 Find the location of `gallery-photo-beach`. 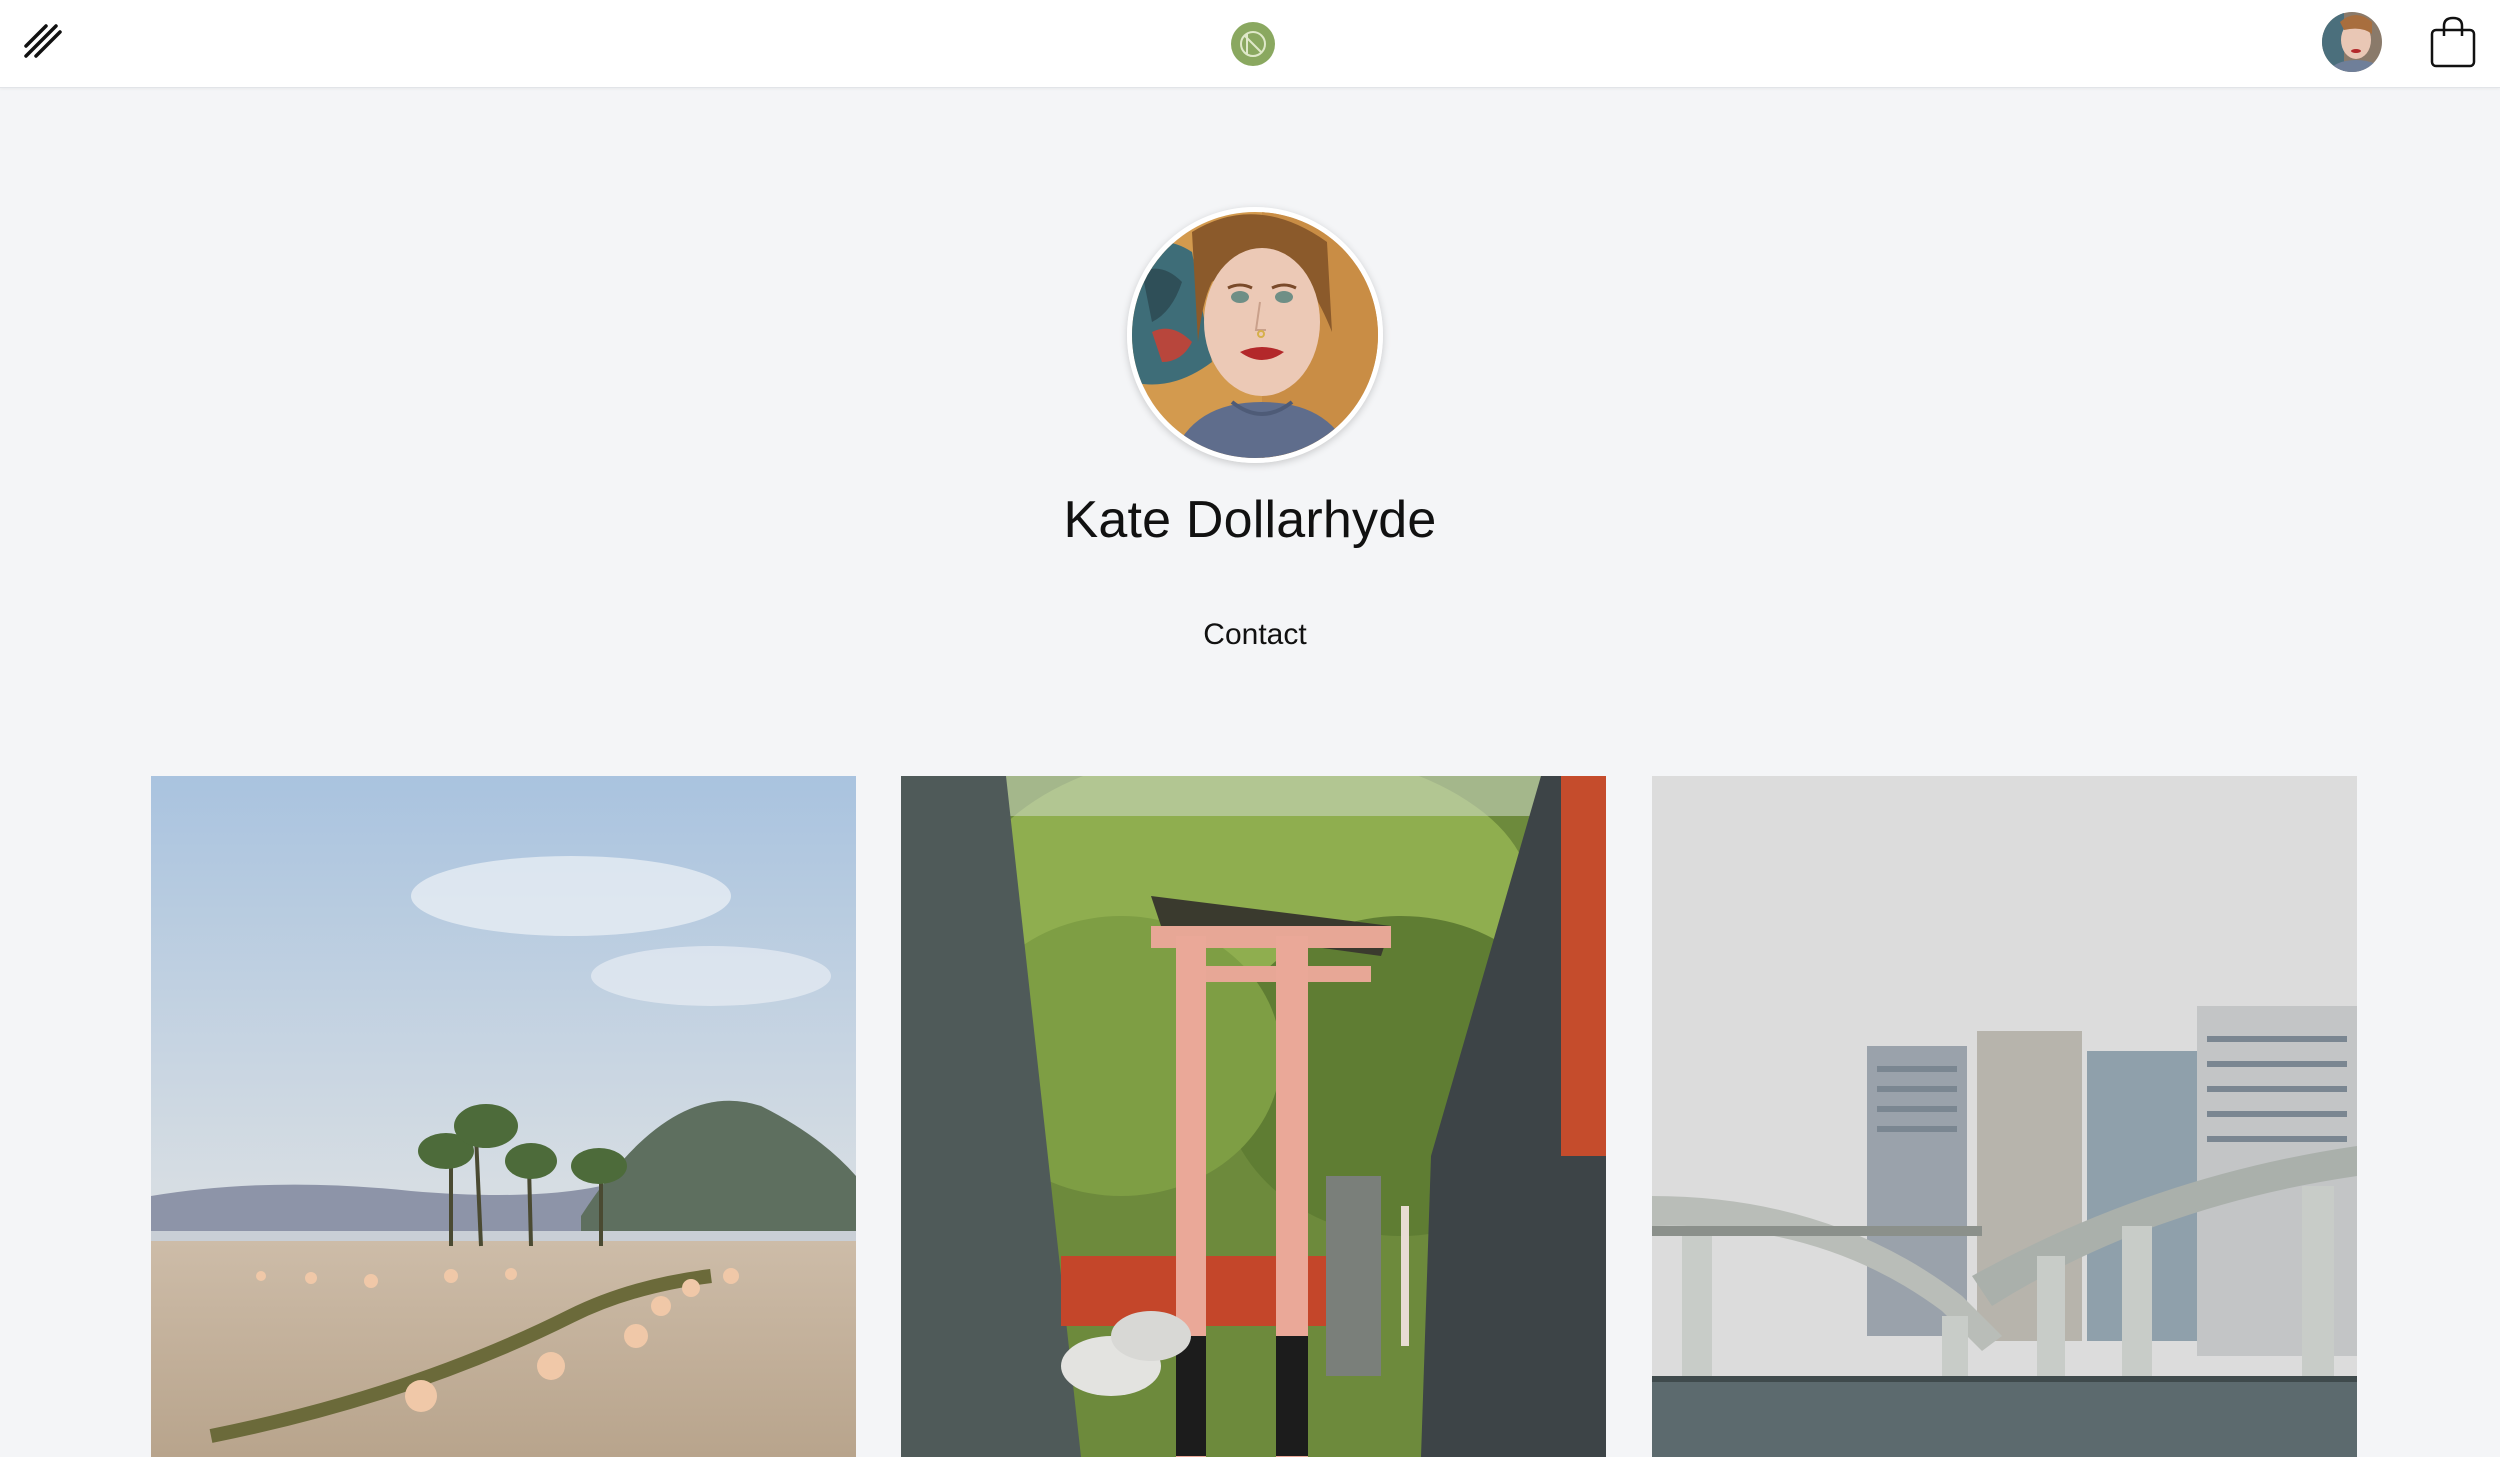

gallery-photo-beach is located at coordinates (503, 1116).